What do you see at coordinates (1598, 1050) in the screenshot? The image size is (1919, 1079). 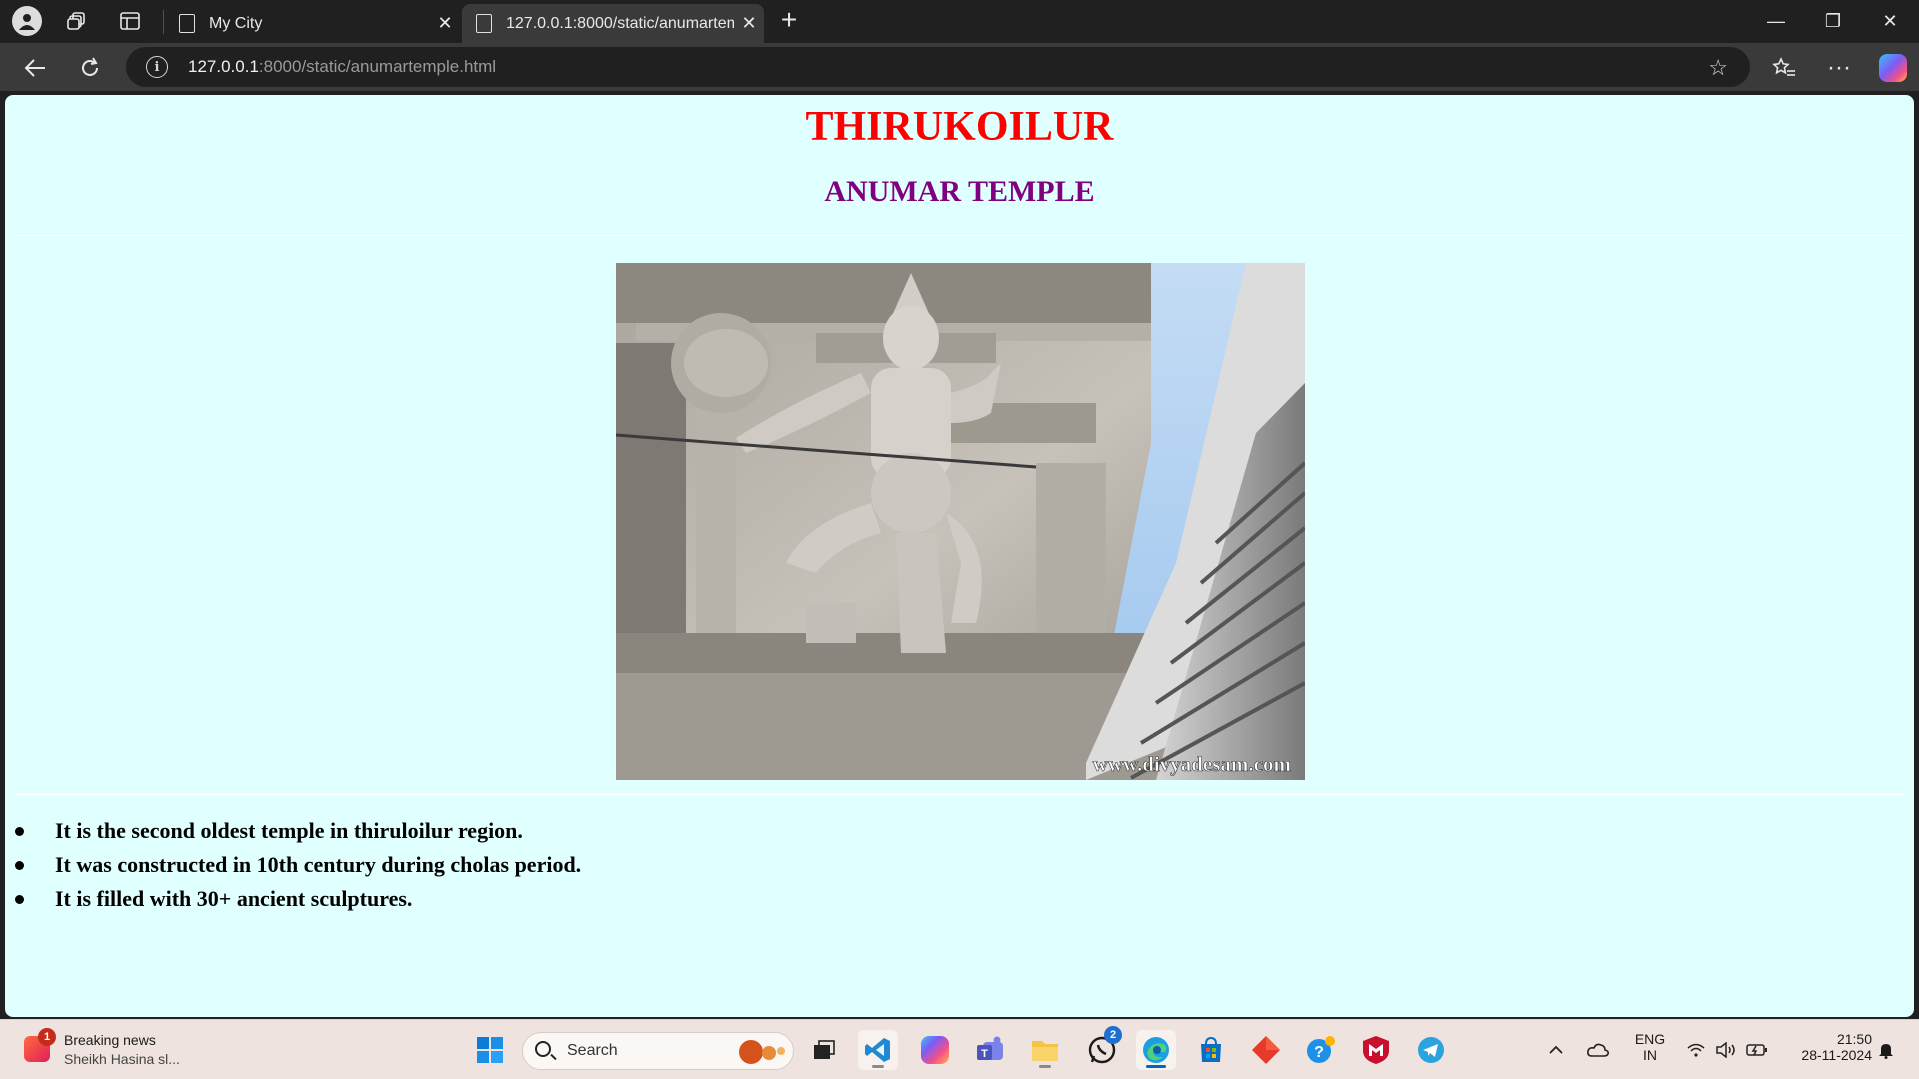 I see `onedrive-cloud-icon` at bounding box center [1598, 1050].